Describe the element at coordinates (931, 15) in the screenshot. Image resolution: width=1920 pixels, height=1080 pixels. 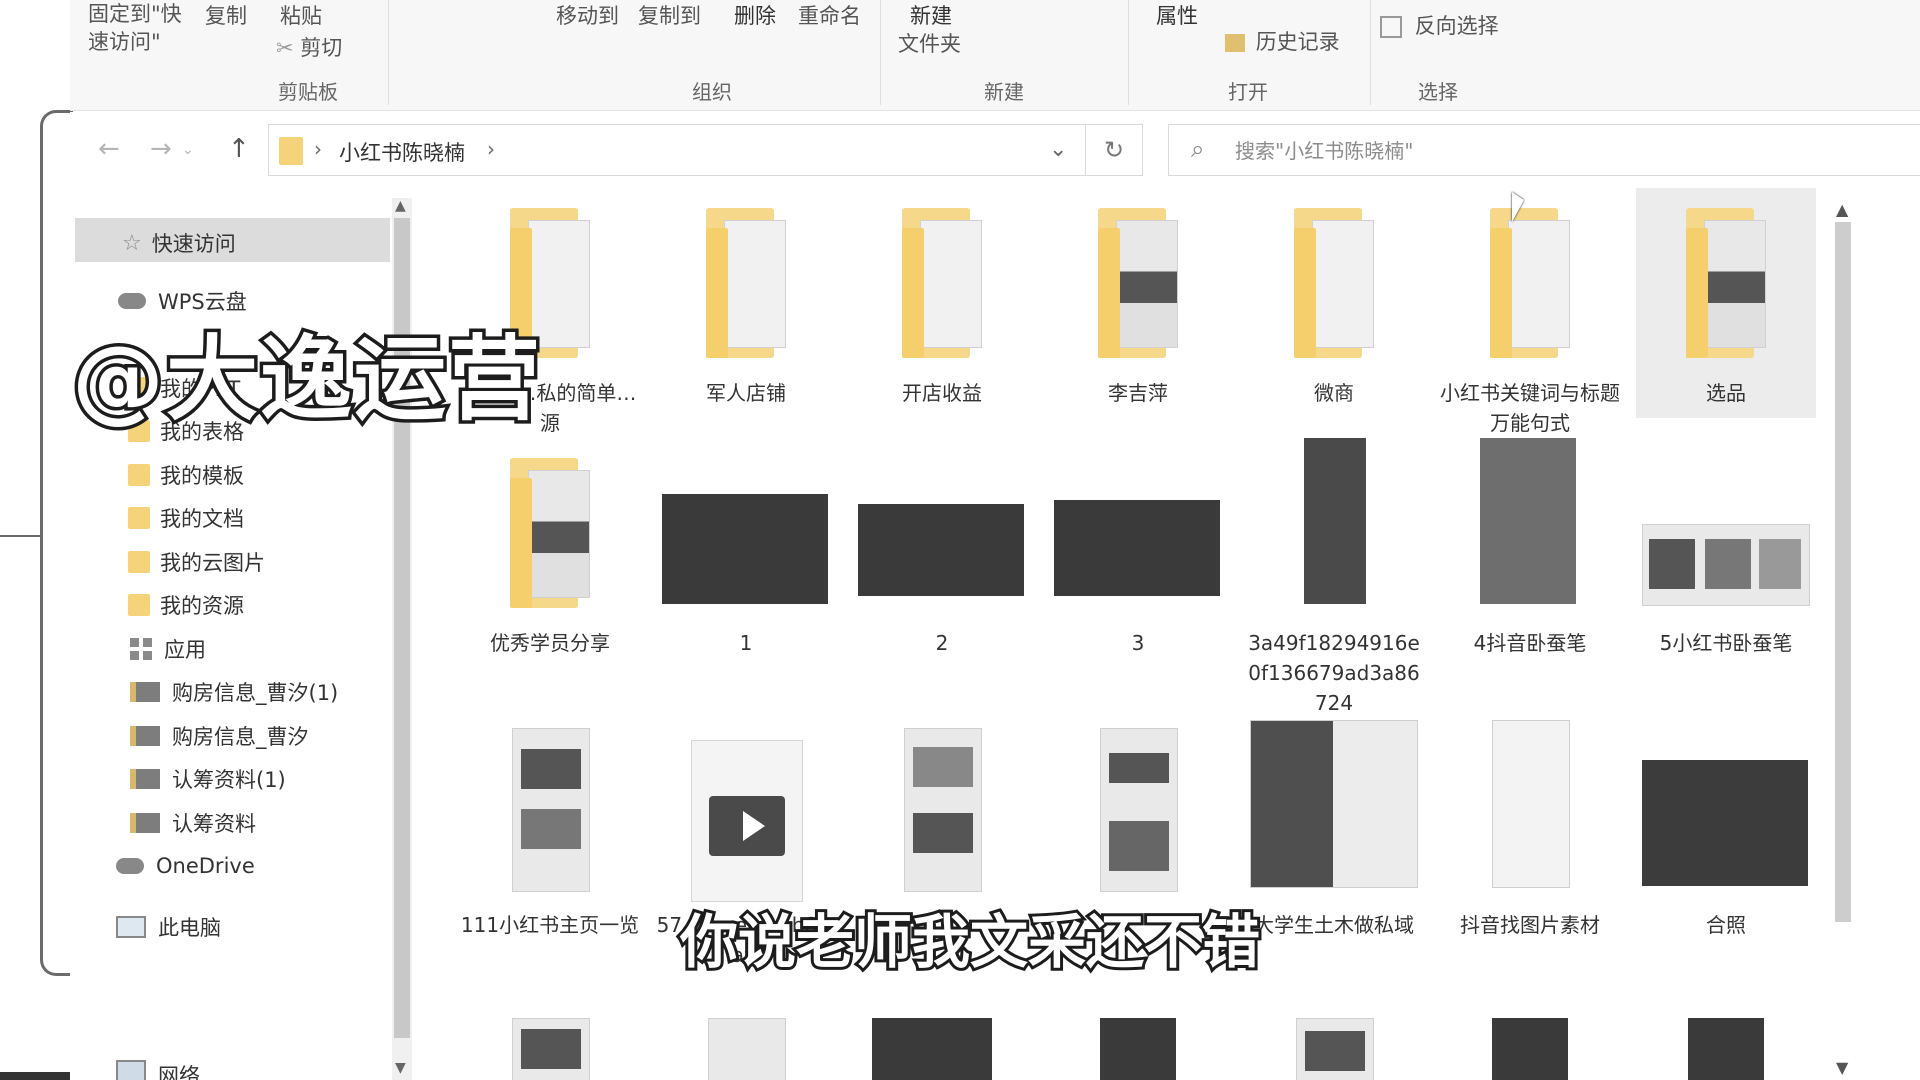
I see `new-folder-button-line1: 新建` at that location.